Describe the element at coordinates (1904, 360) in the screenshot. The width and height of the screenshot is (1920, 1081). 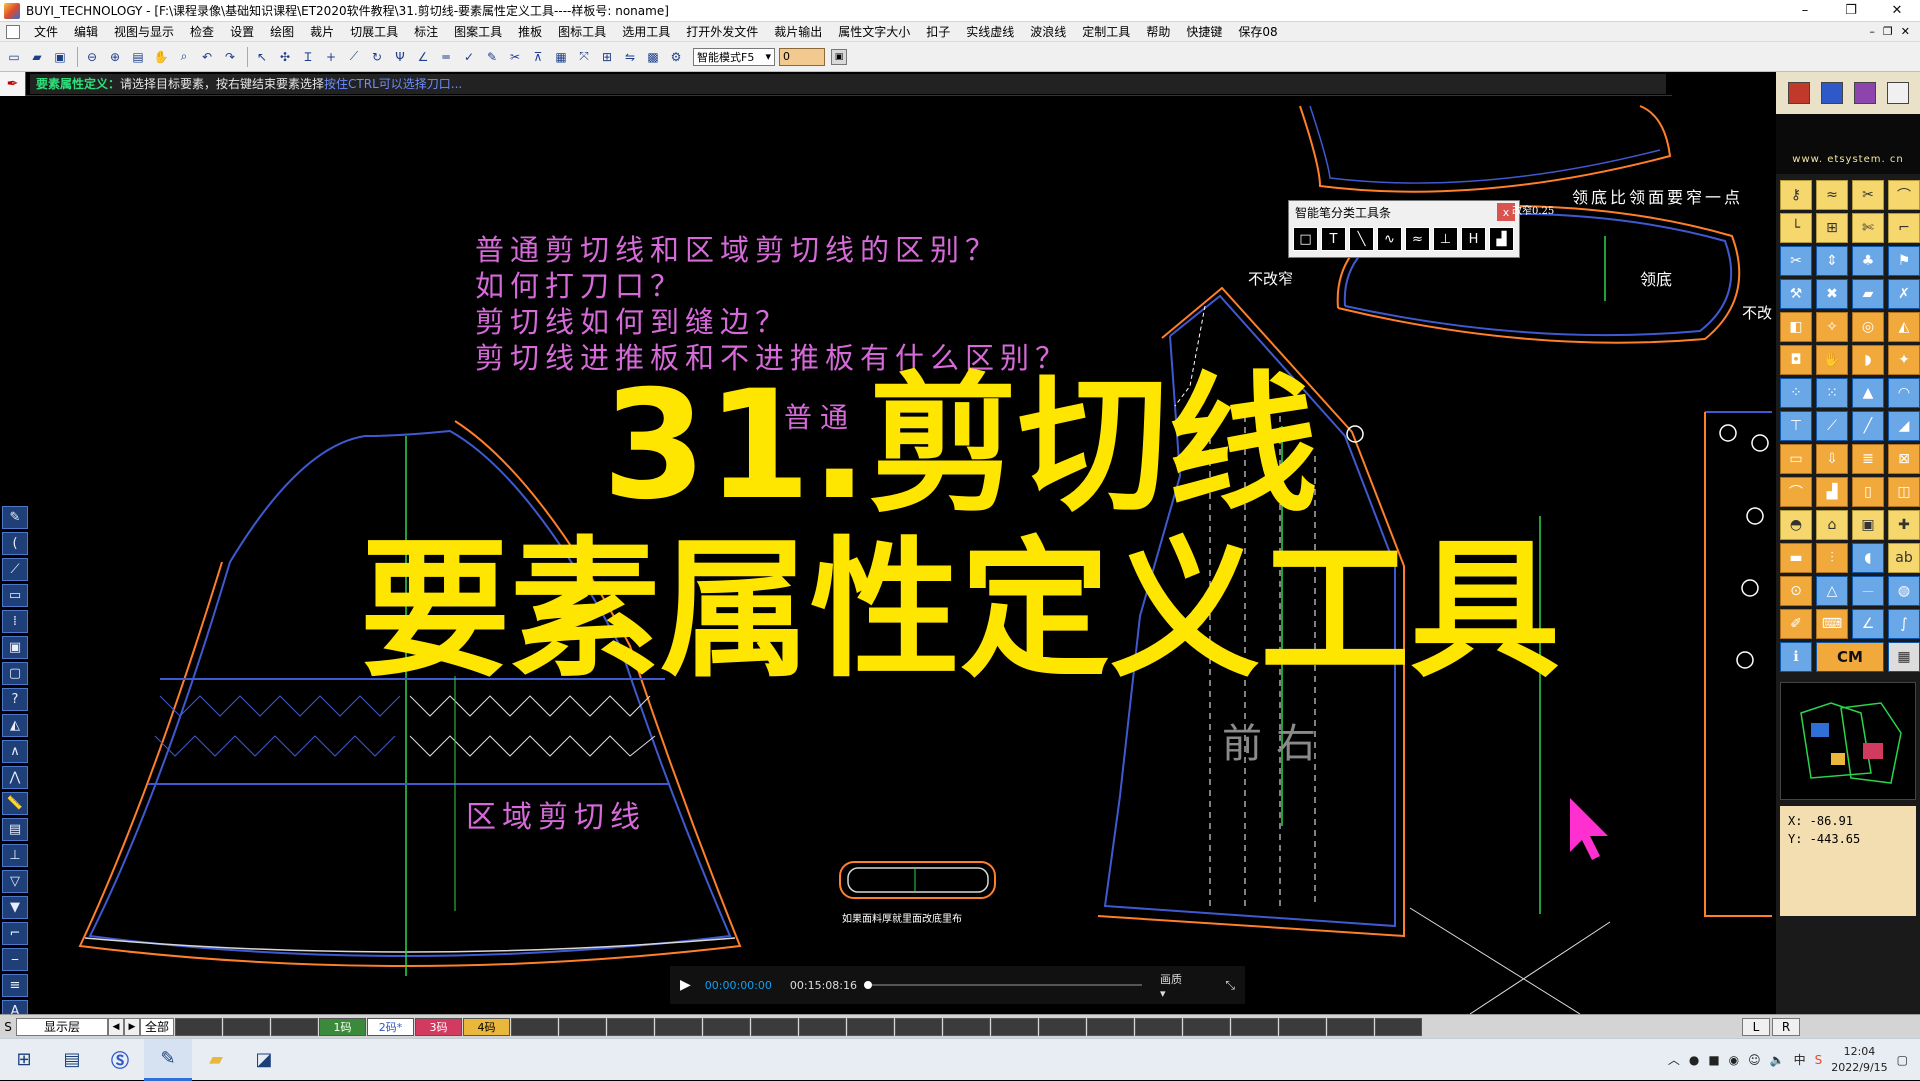
I see `leaf-icon: ✦` at that location.